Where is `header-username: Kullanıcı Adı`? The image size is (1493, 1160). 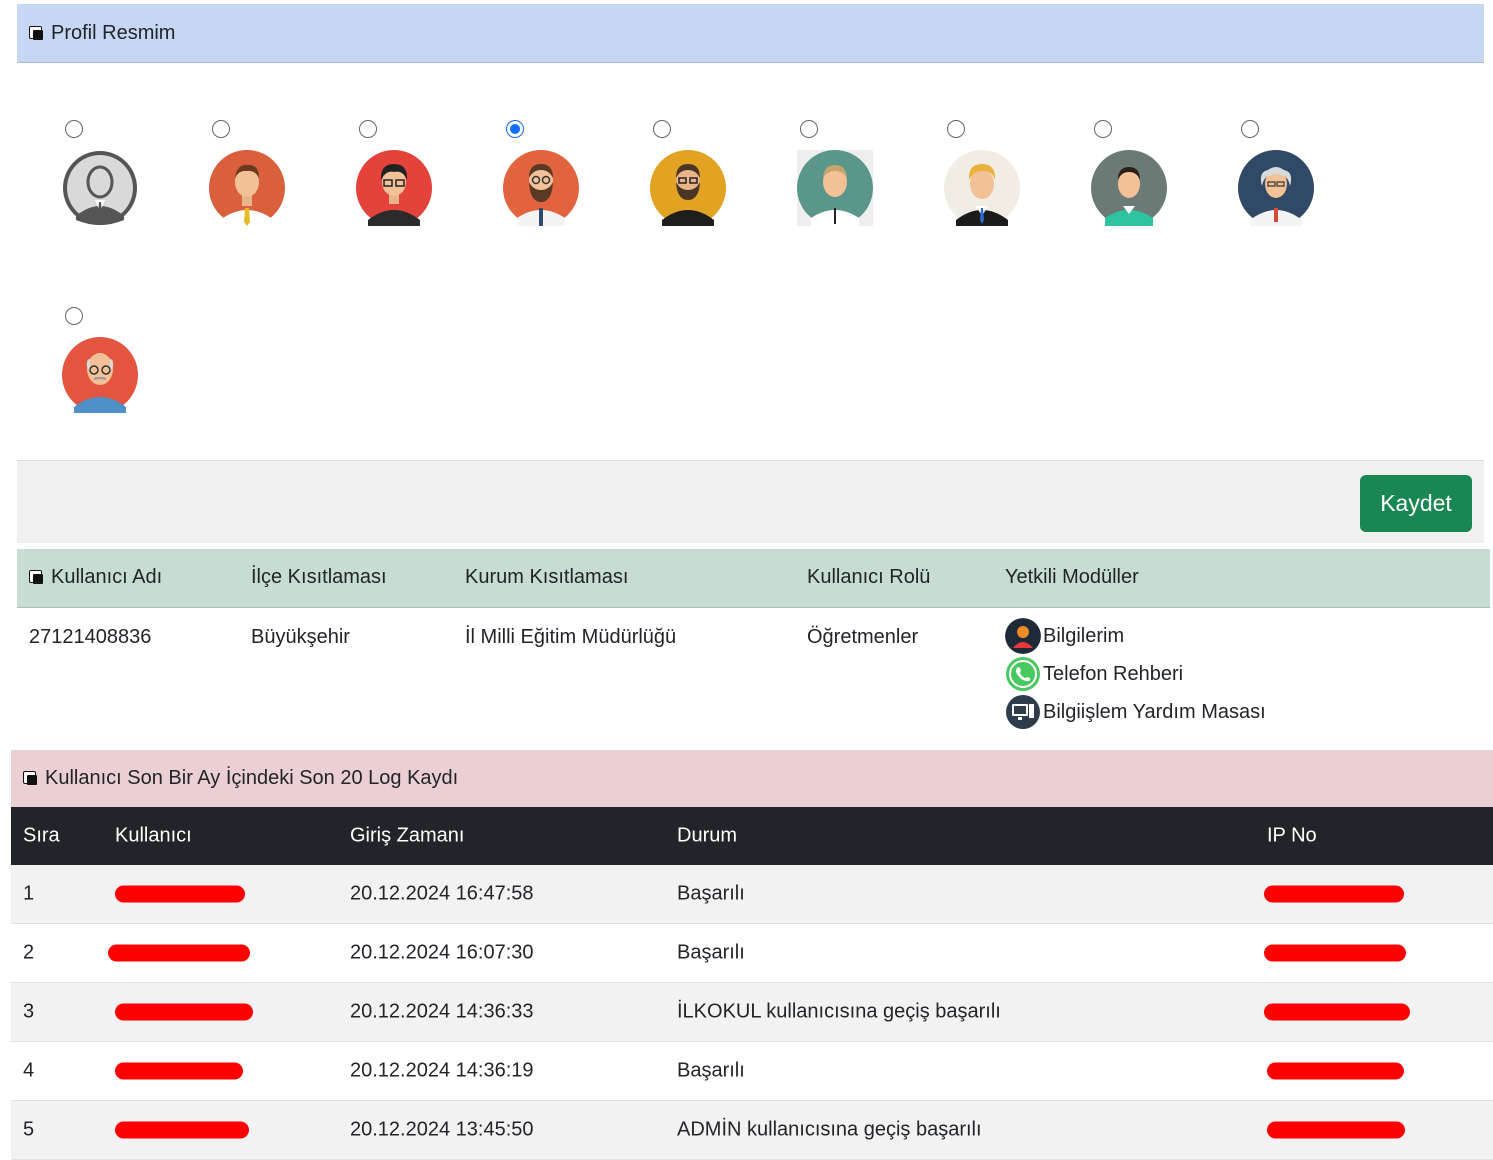 header-username: Kullanıcı Adı is located at coordinates (95, 577).